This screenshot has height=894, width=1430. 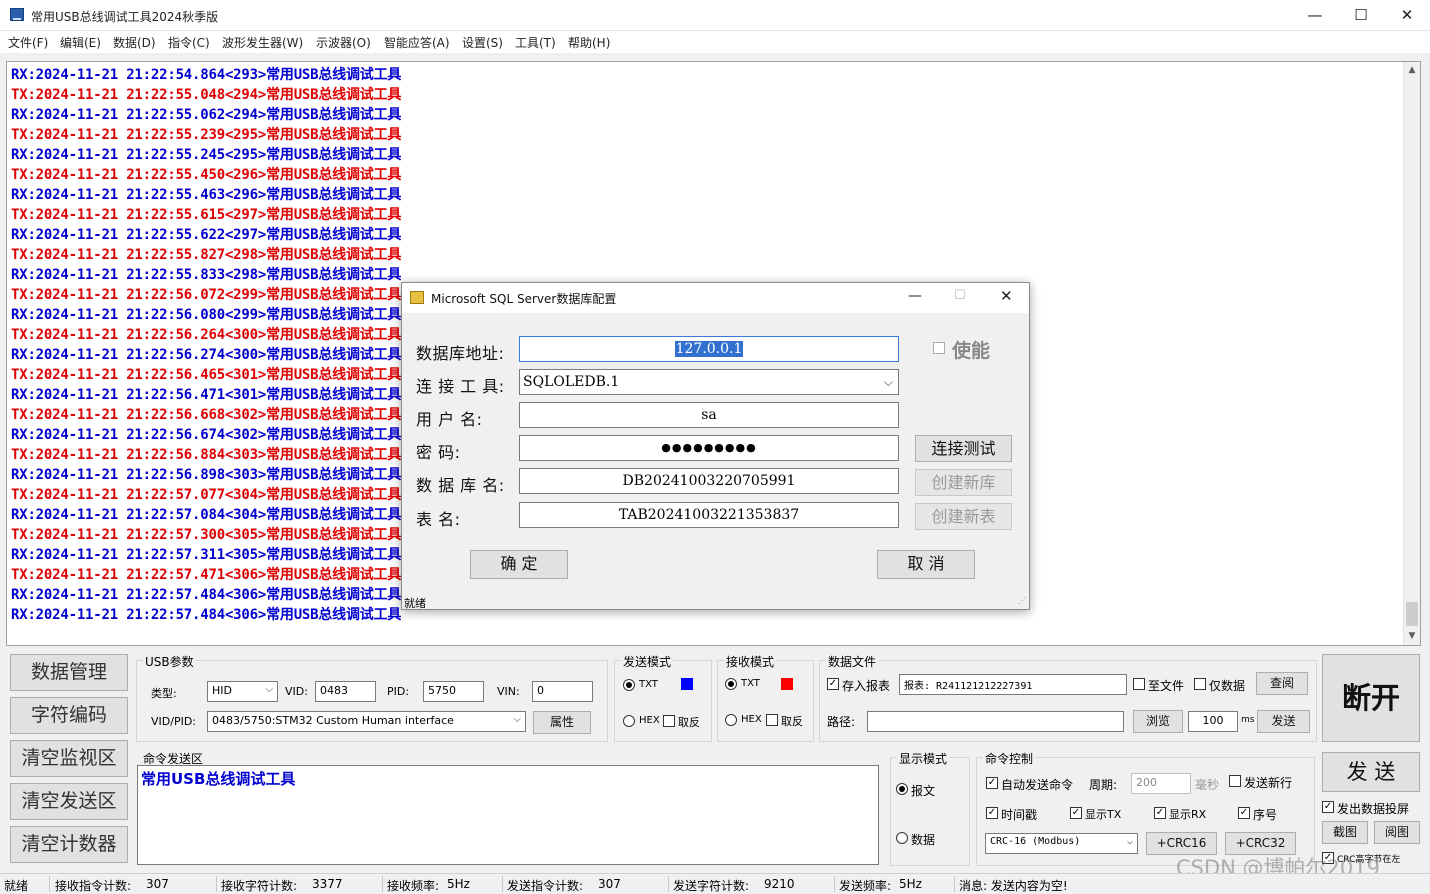 I want to click on cancel-button: 取 消, so click(x=926, y=564).